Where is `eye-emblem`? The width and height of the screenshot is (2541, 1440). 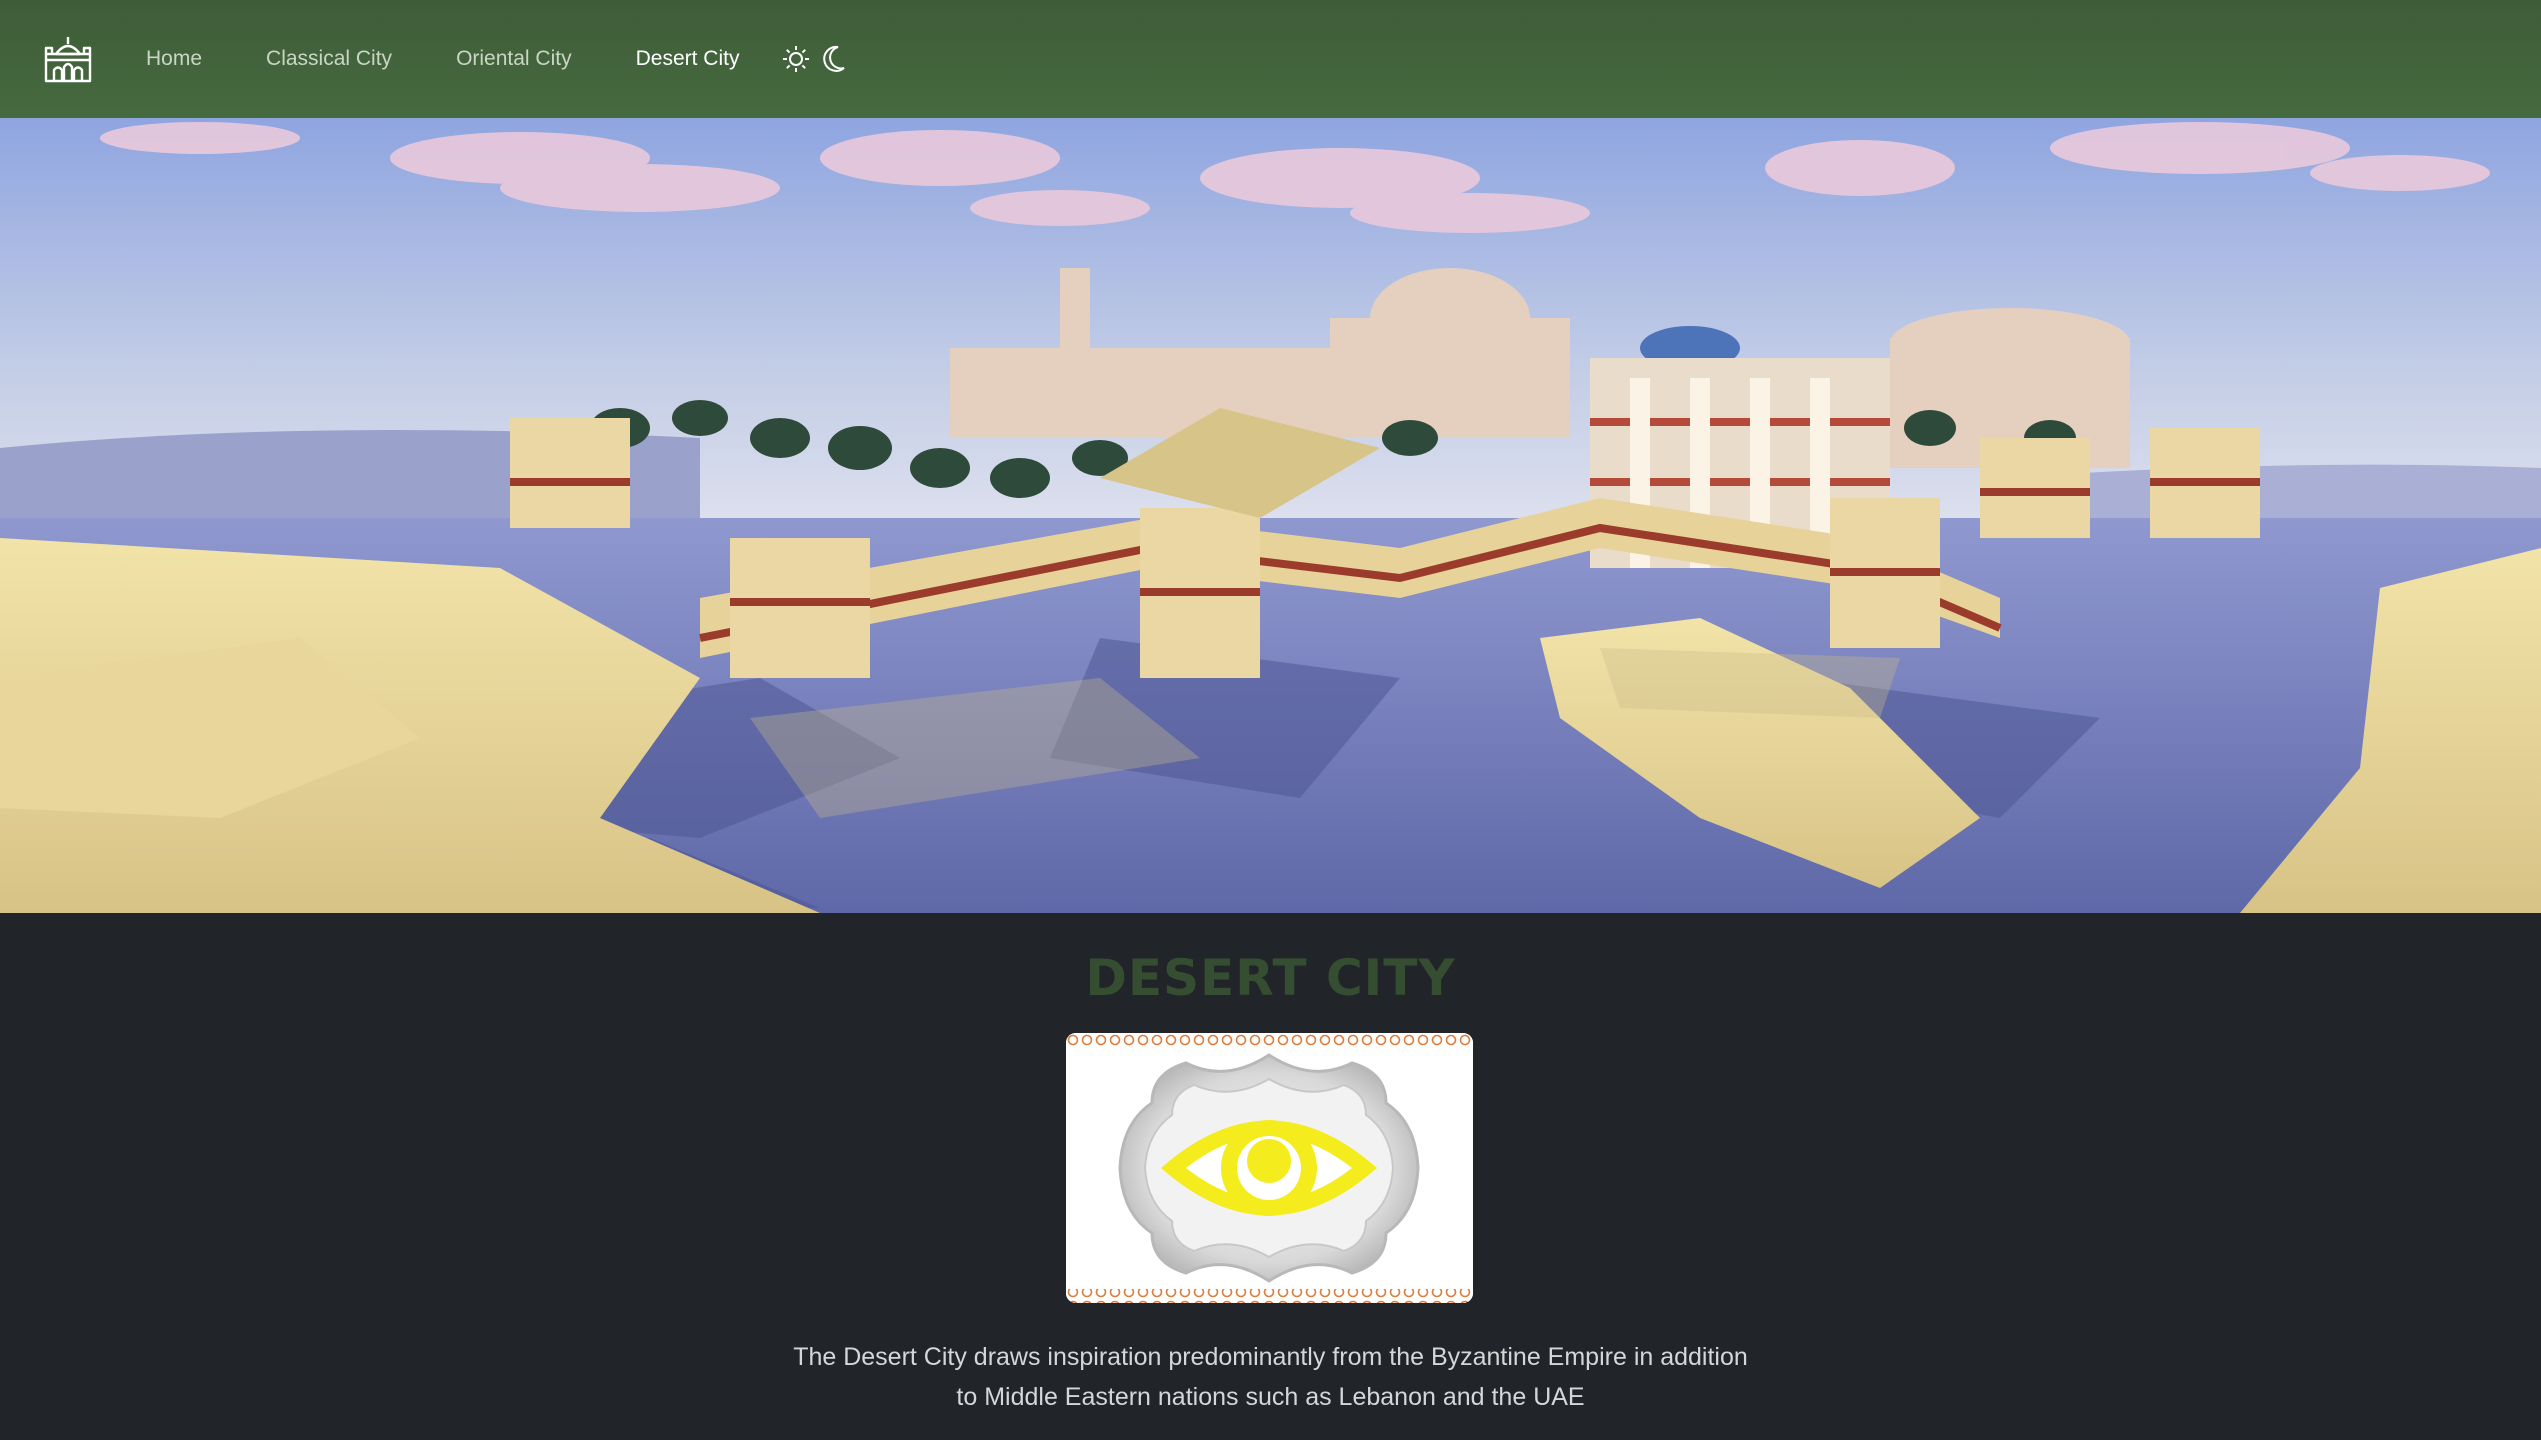
eye-emblem is located at coordinates (1269, 1168).